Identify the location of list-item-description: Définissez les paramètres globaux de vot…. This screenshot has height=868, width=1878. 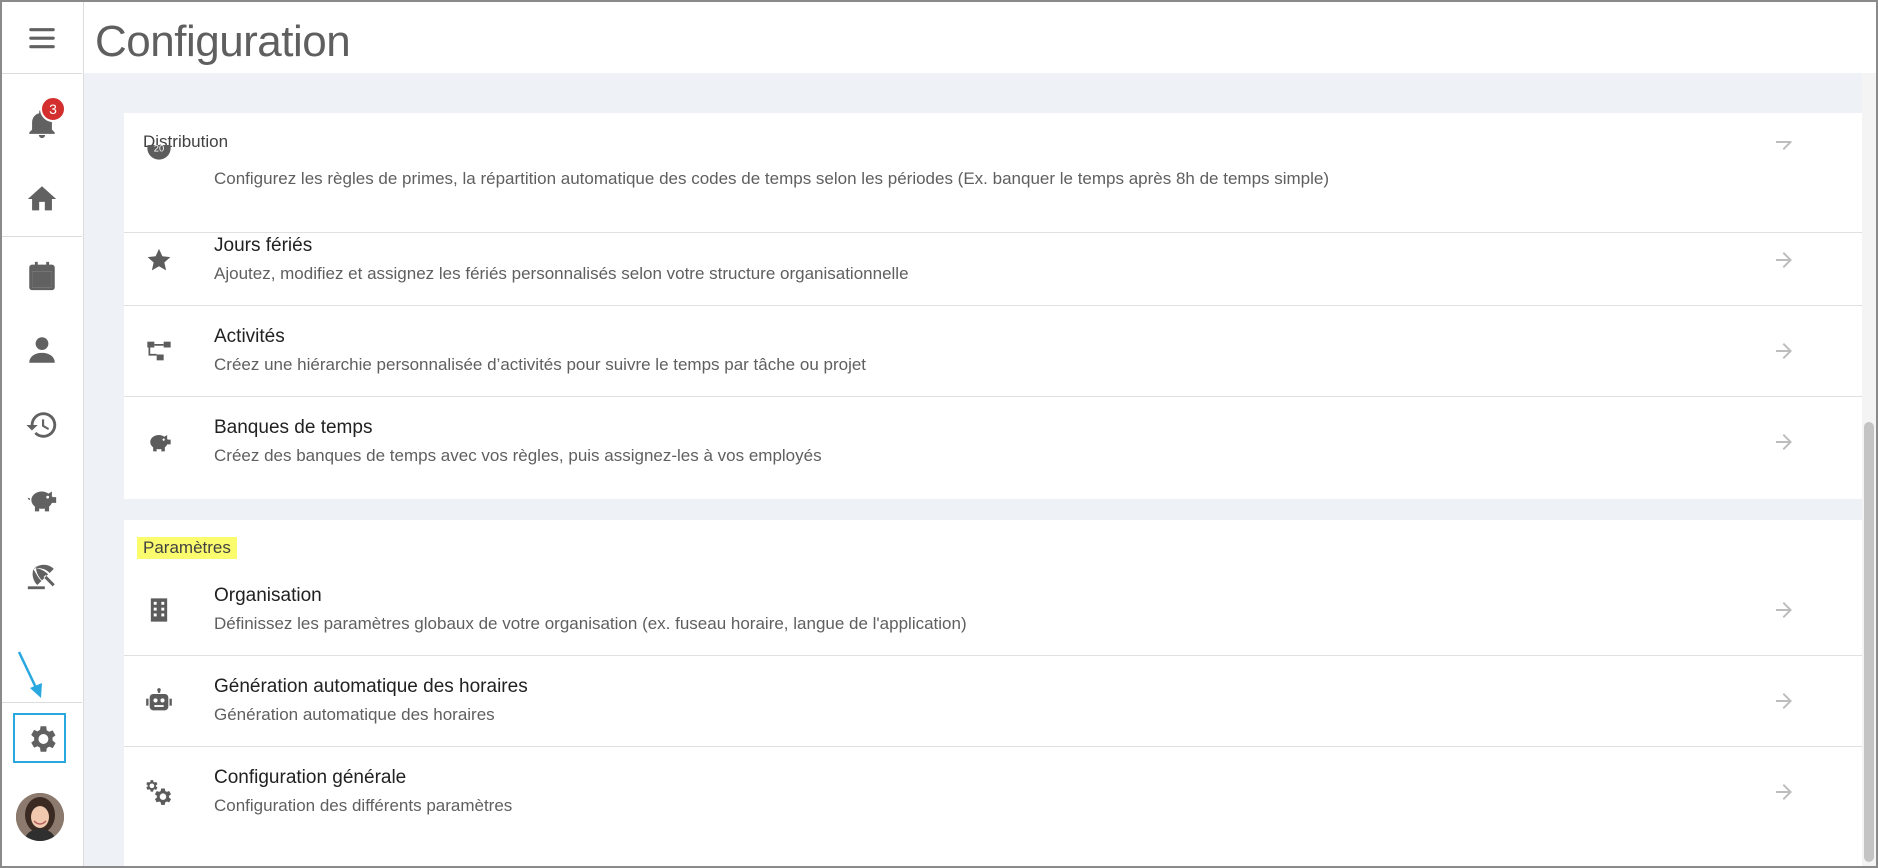
(590, 623).